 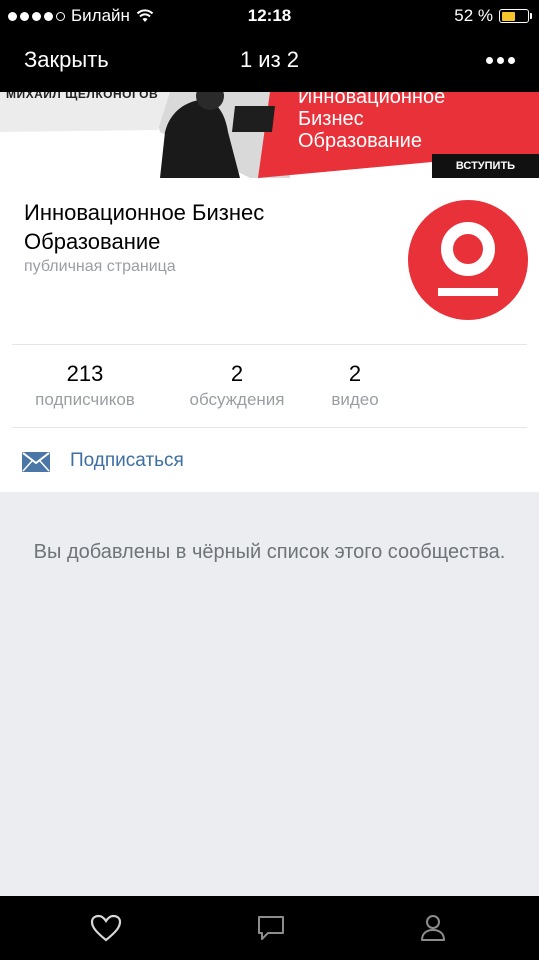 What do you see at coordinates (331, 119) in the screenshot?
I see `cover-line-2: Бизнес` at bounding box center [331, 119].